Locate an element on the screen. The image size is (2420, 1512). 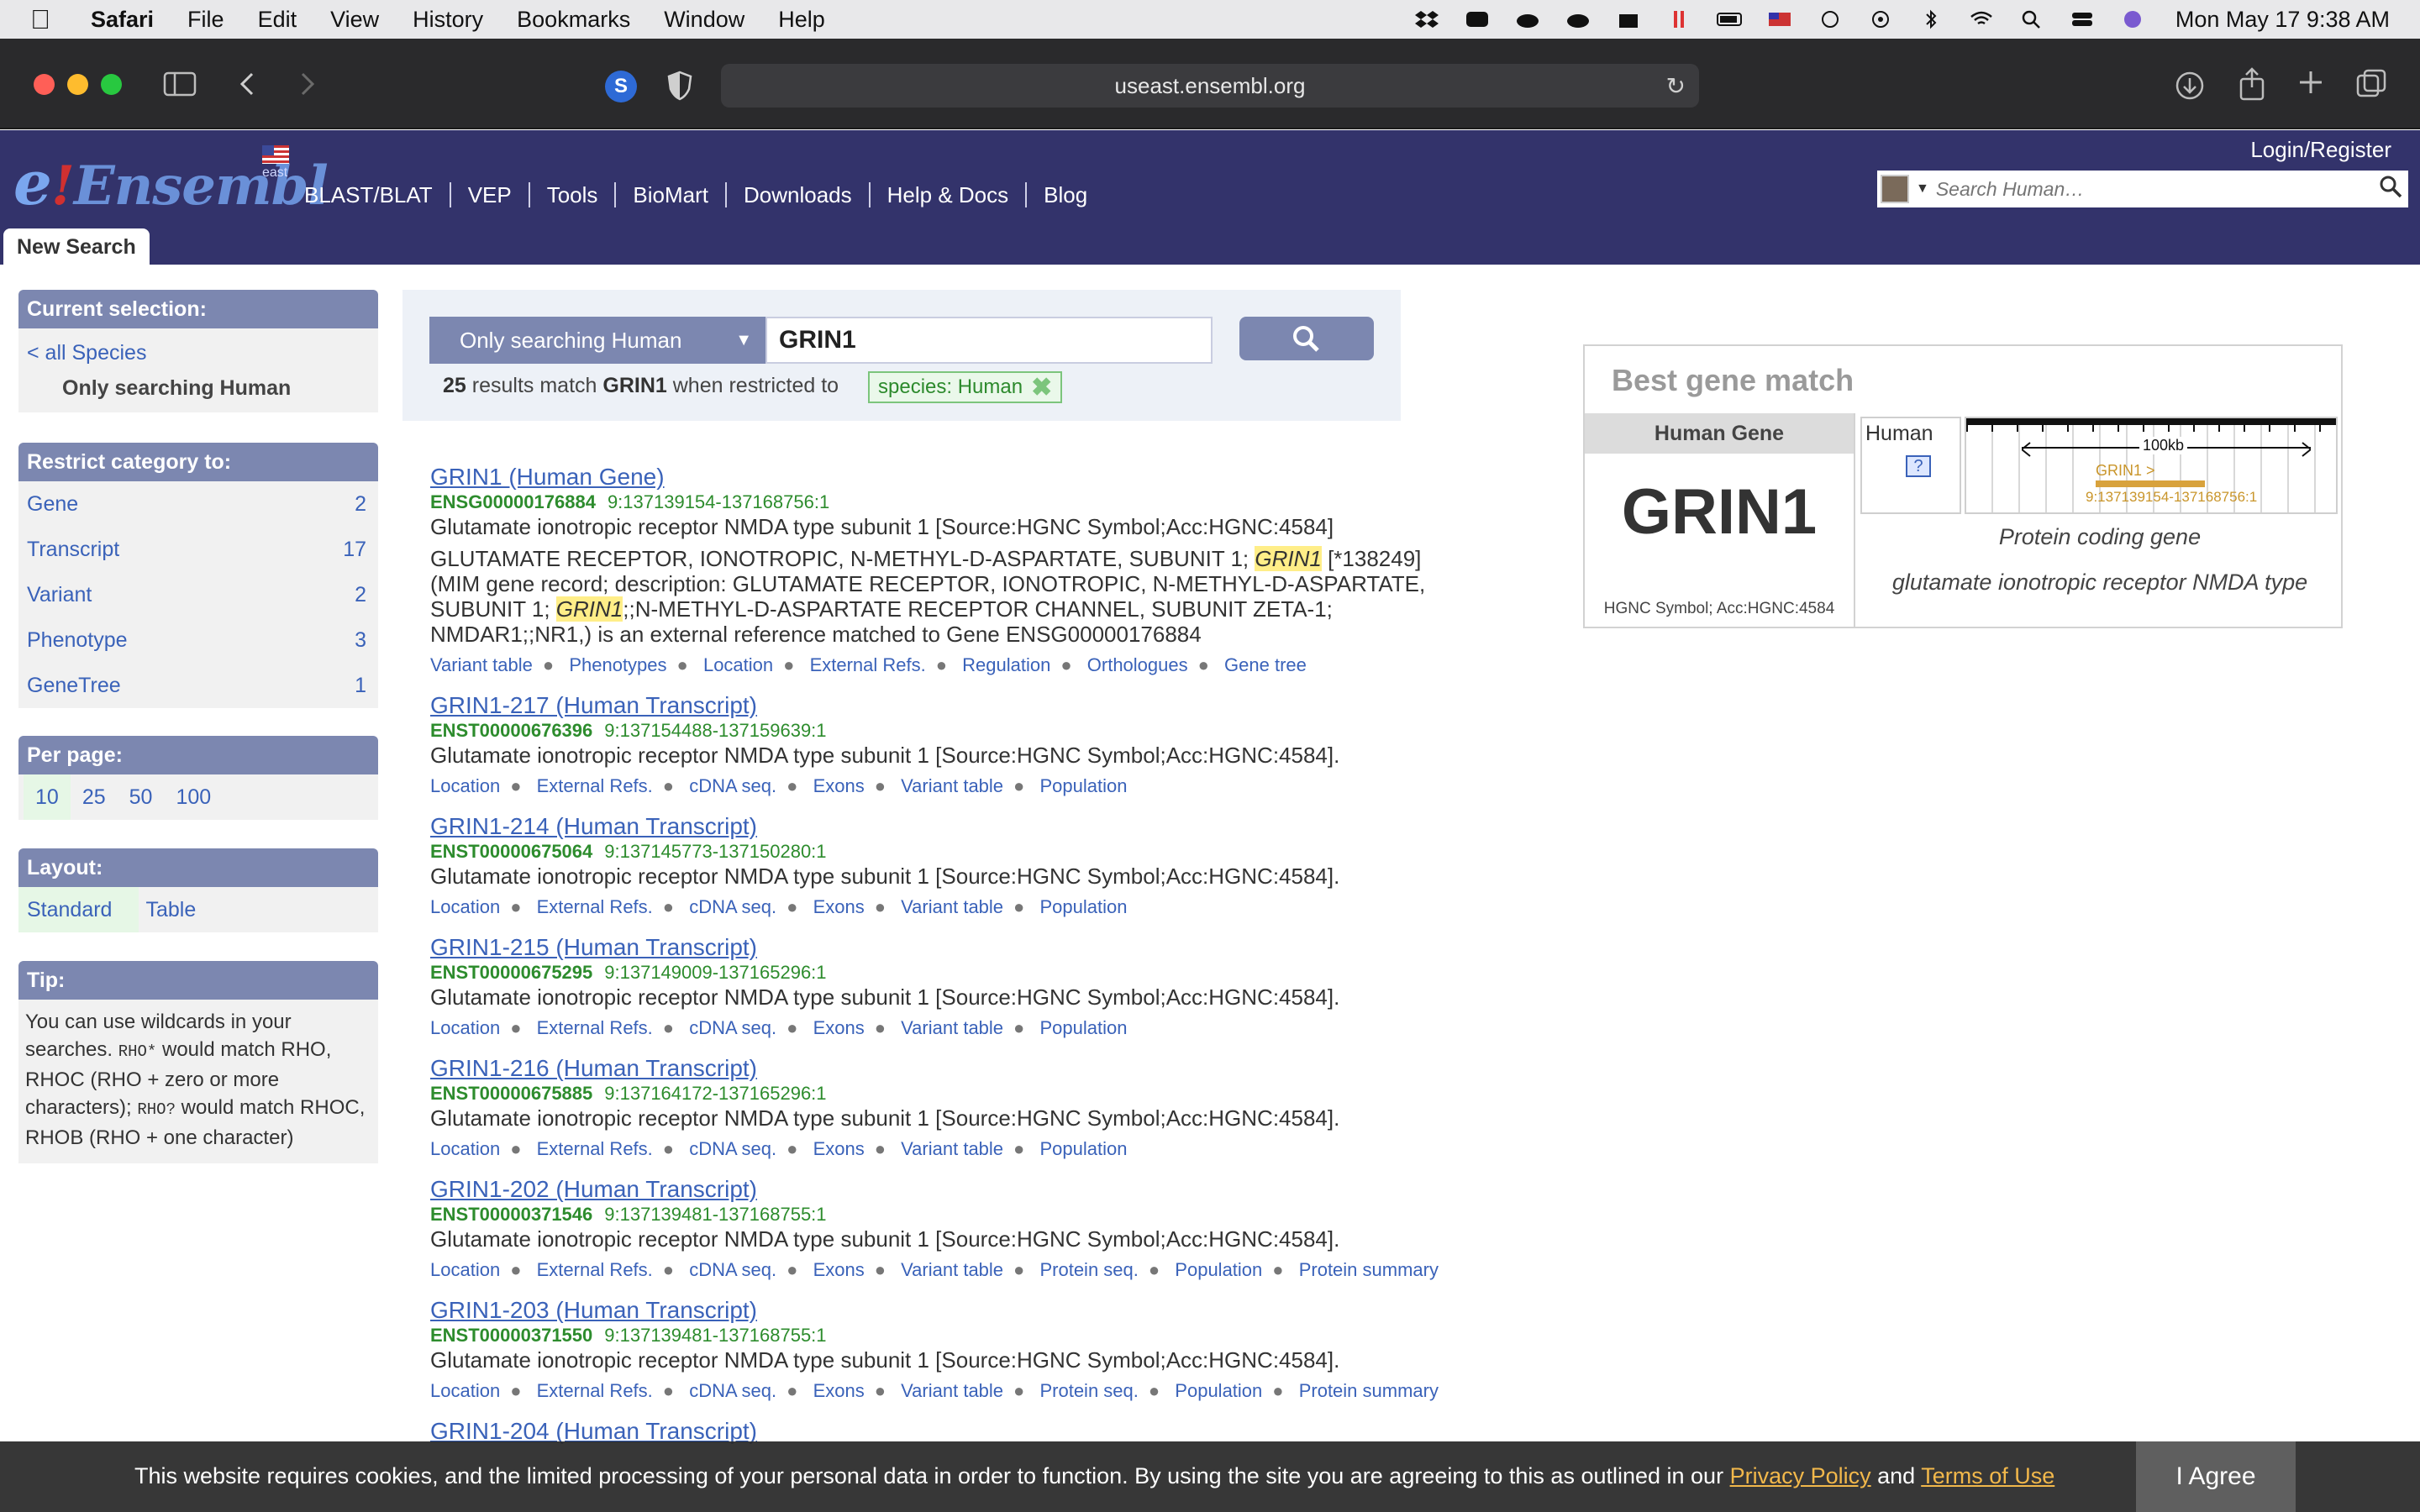
flag-us-icon is located at coordinates (1780, 19).